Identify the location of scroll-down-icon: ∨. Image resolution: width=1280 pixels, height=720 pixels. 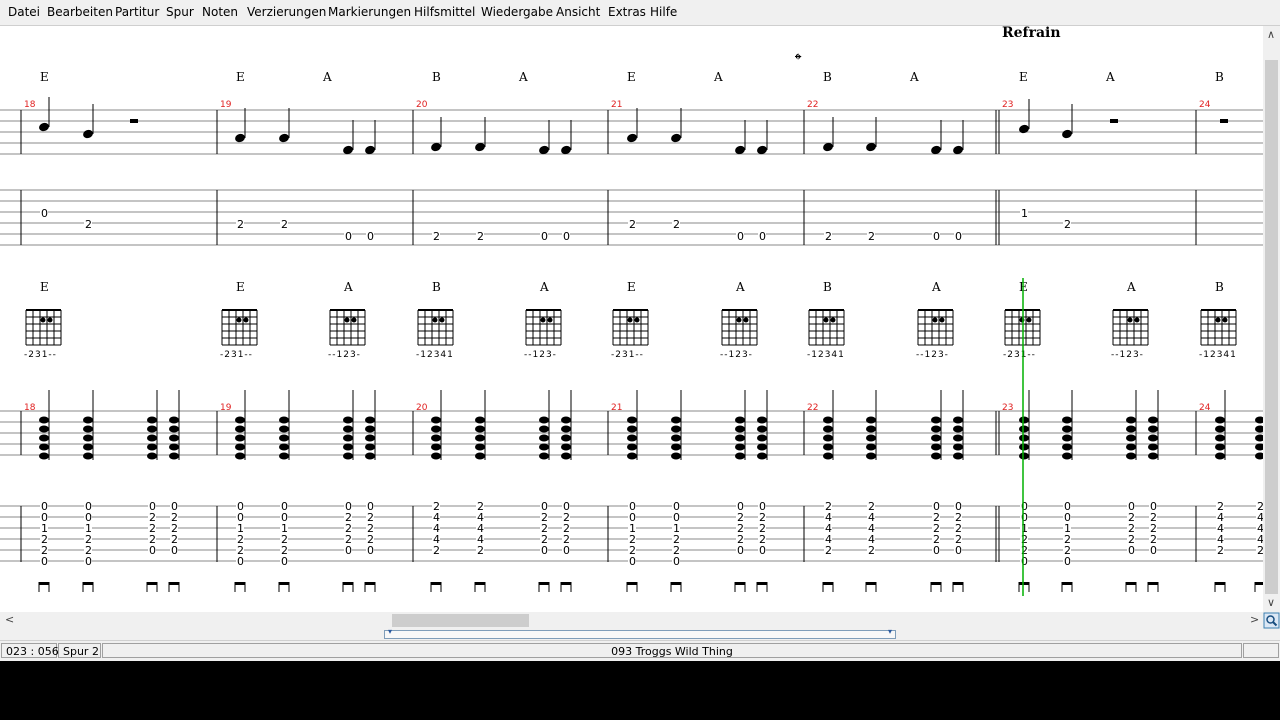
(1271, 602).